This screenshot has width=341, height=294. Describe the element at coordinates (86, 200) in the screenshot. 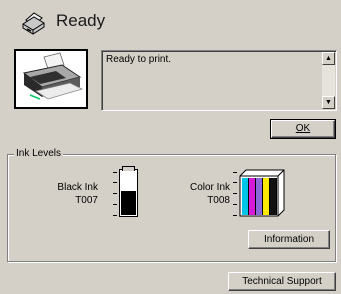

I see `black-ink-code: T007` at that location.